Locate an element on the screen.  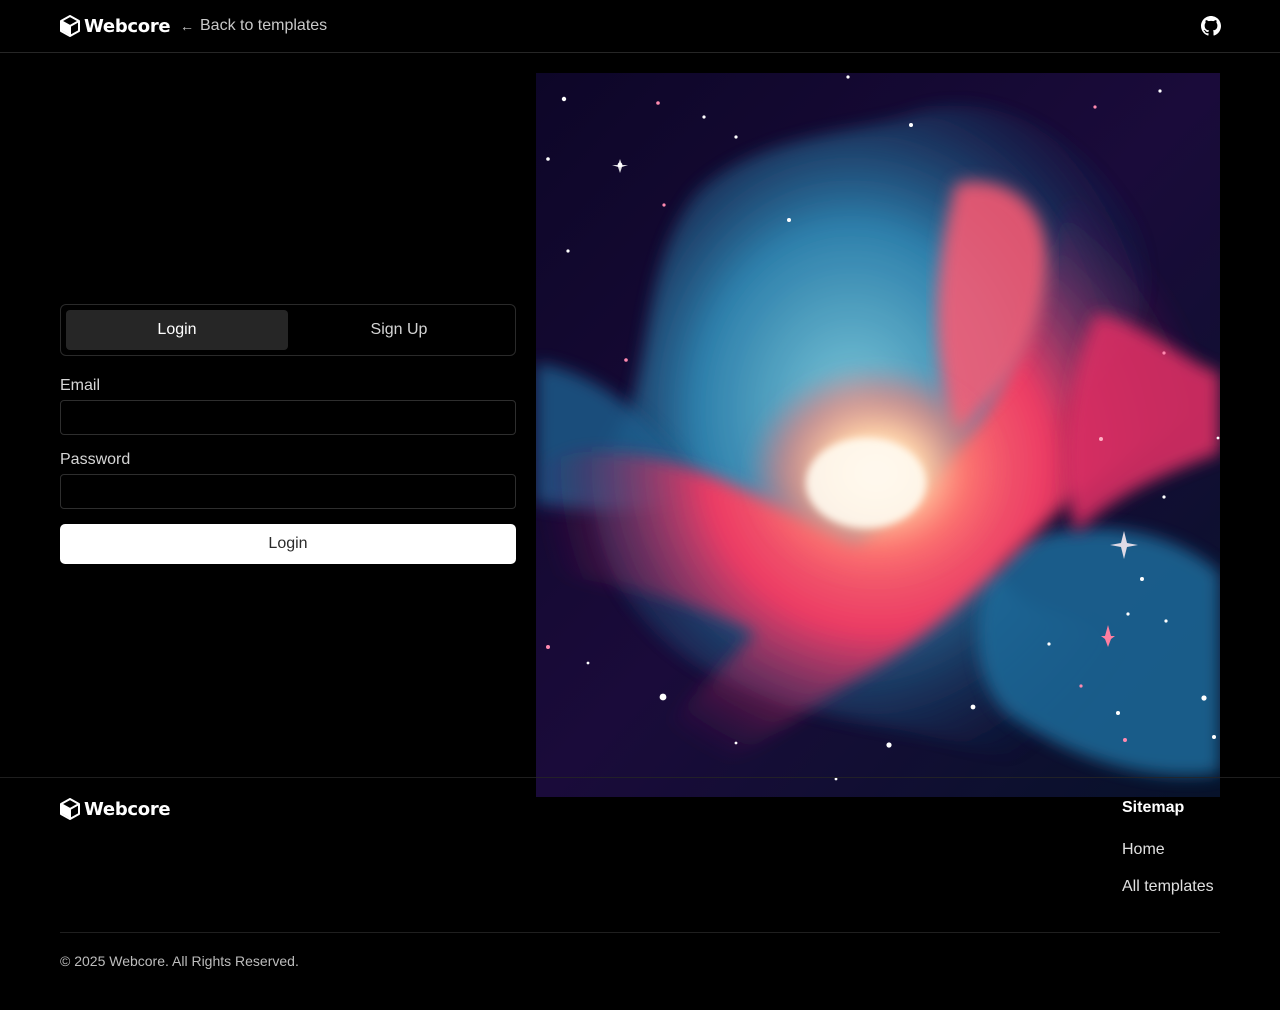
password-field is located at coordinates (288, 491).